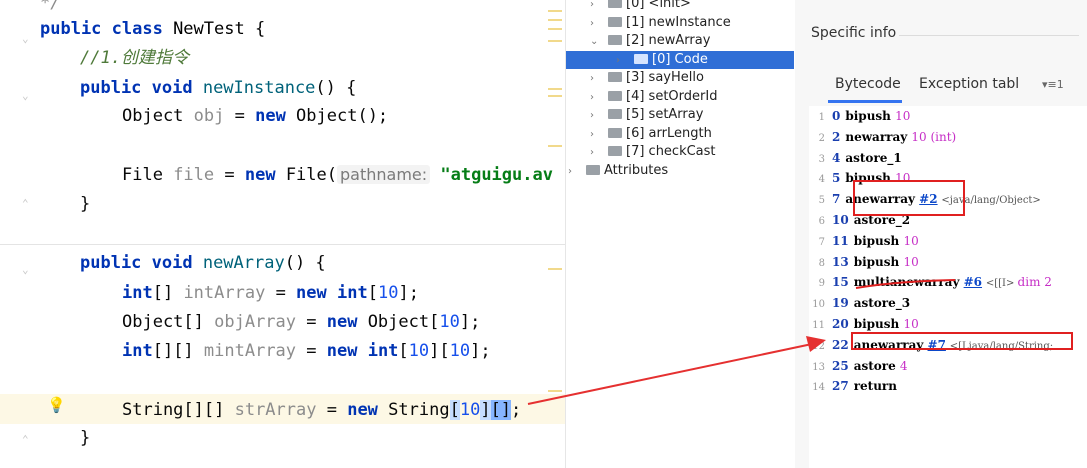 Image resolution: width=1087 pixels, height=468 pixels. I want to click on code-line: public class NewTest {, so click(153, 29).